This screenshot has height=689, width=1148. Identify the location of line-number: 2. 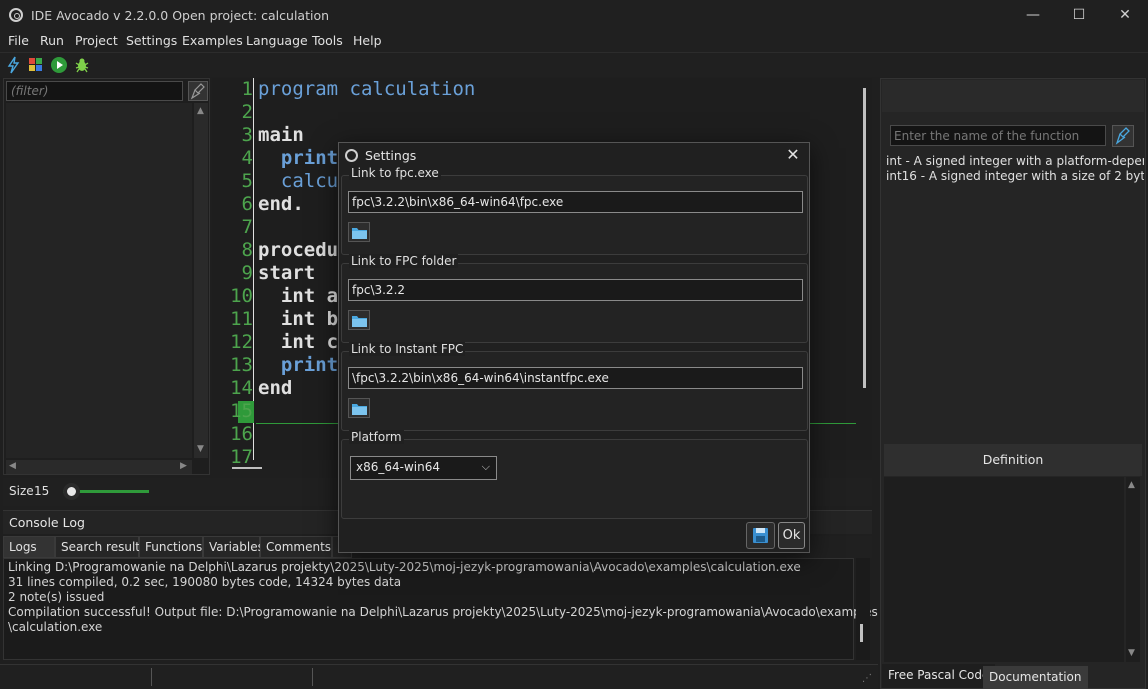
(247, 112).